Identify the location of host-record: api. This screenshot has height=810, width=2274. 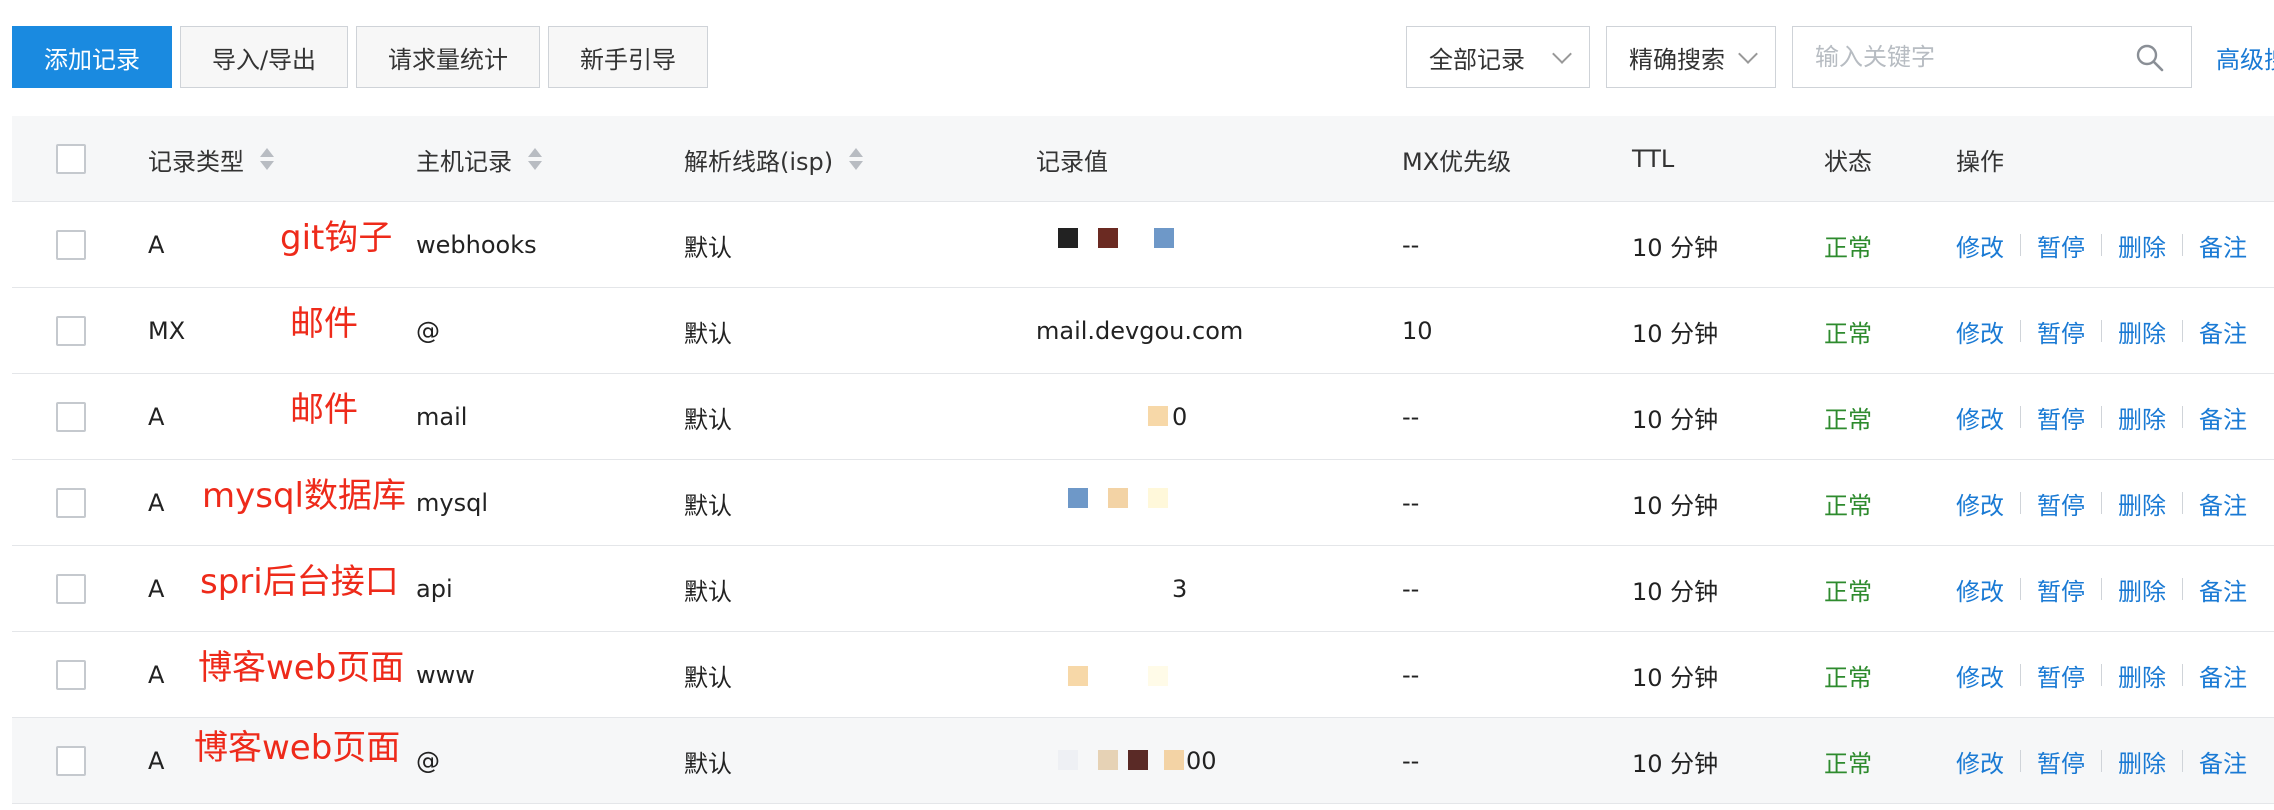
(434, 589).